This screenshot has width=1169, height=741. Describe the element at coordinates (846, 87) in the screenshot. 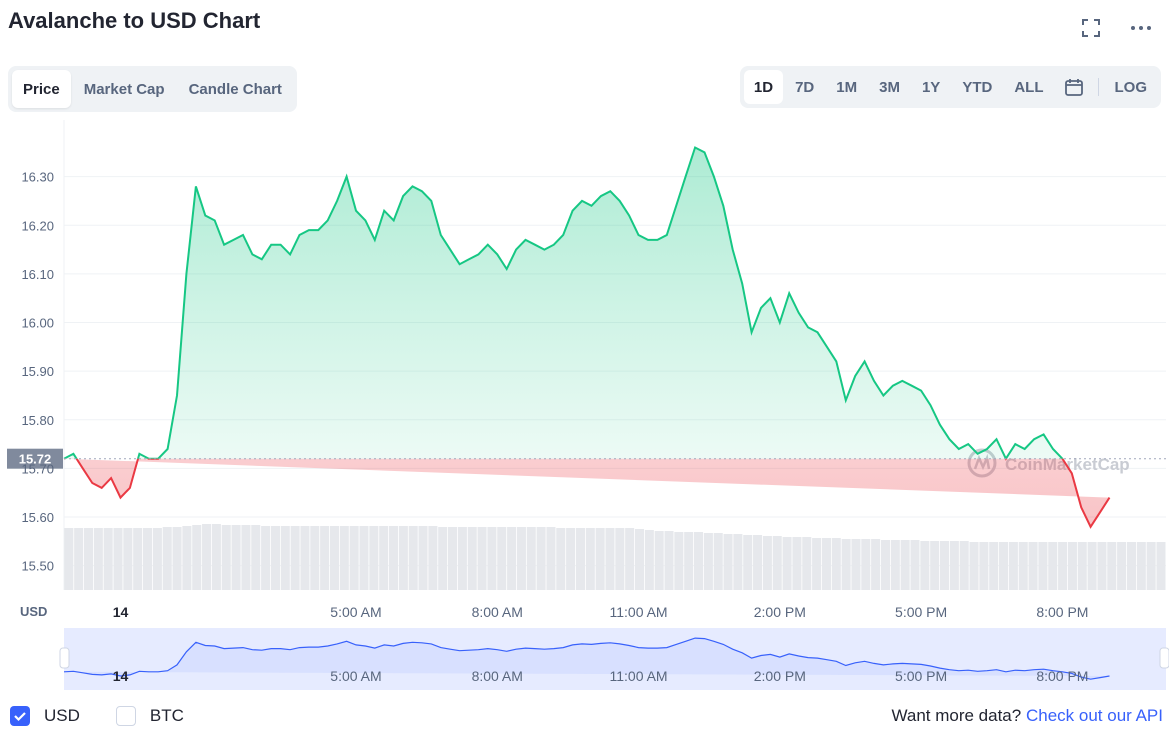

I see `range-1m: 1M` at that location.